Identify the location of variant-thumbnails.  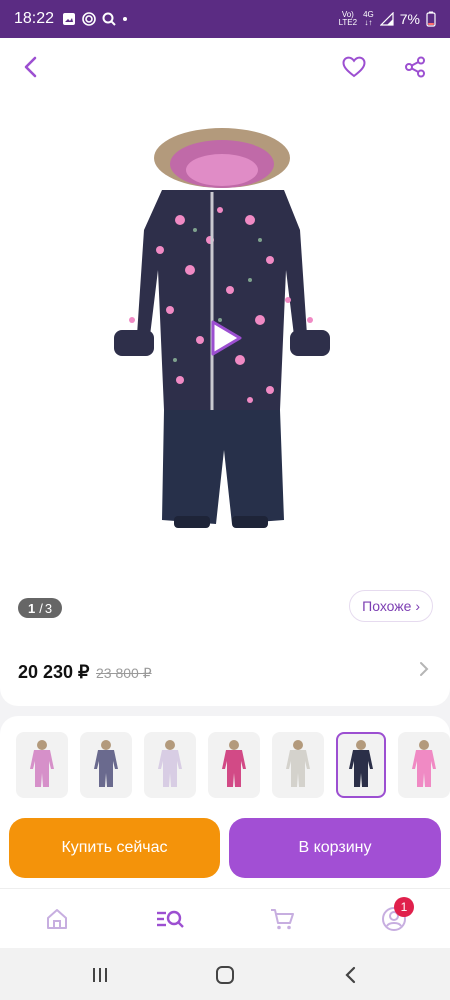
(225, 766).